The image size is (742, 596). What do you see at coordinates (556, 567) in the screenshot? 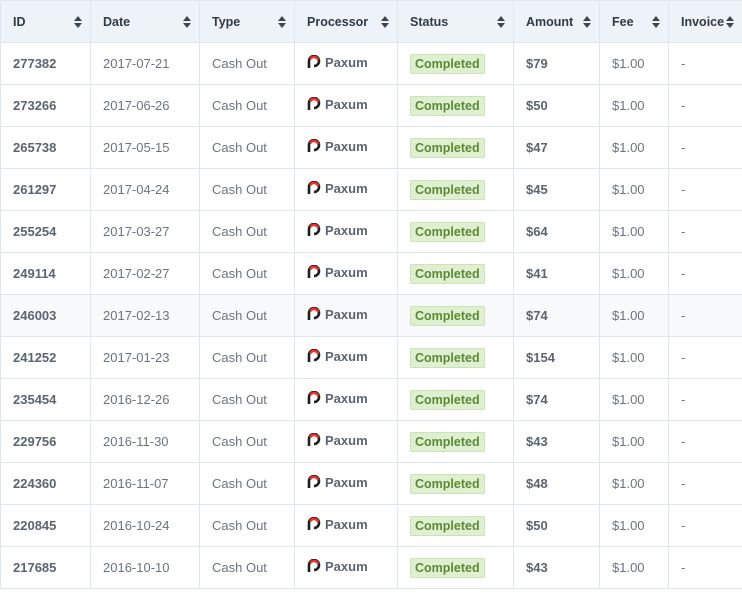
I see `cell-amount: $43` at bounding box center [556, 567].